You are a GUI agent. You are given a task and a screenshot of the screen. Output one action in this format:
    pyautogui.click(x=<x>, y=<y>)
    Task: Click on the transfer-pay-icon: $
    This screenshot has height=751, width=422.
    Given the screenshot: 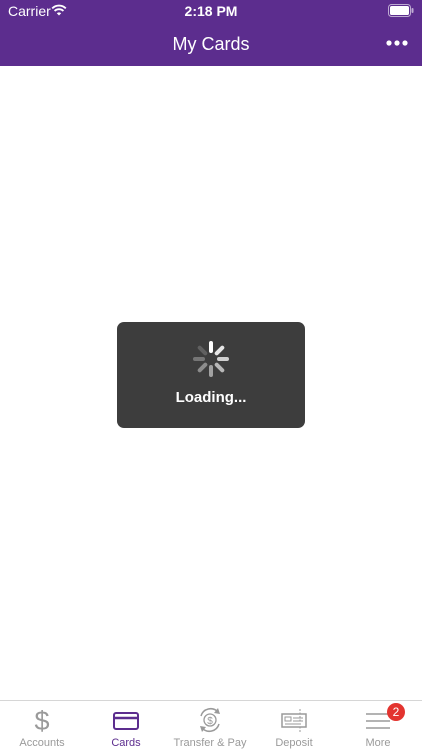 What is the action you would take?
    pyautogui.click(x=210, y=720)
    